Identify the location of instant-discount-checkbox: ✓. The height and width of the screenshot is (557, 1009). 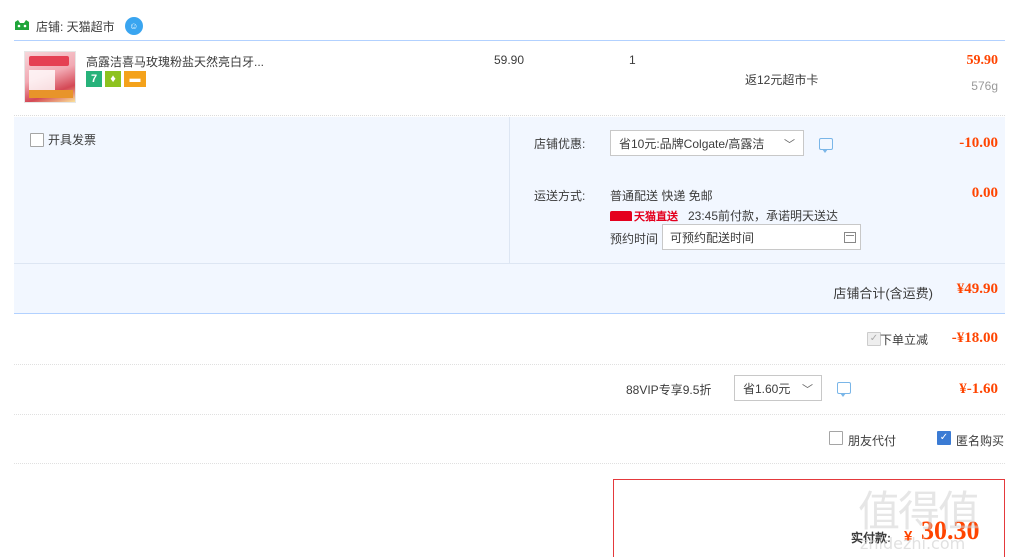
(874, 339).